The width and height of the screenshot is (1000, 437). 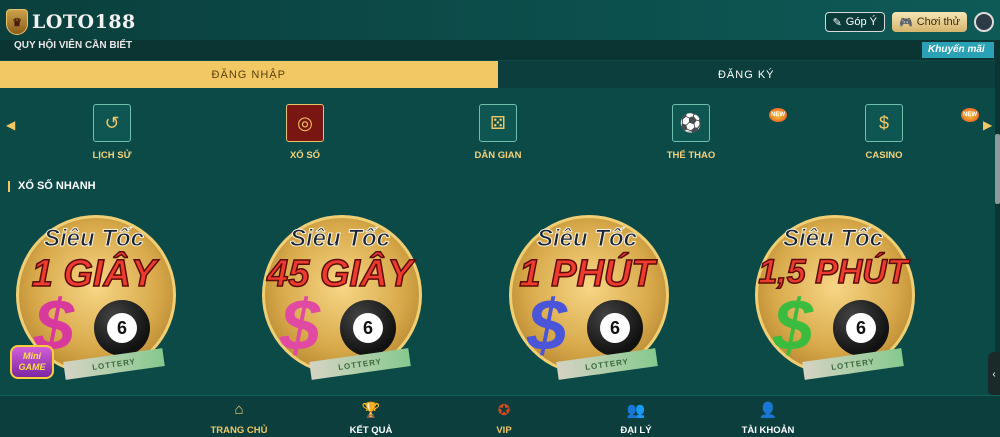 What do you see at coordinates (938, 22) in the screenshot?
I see `try-play-label: Chơi thử` at bounding box center [938, 22].